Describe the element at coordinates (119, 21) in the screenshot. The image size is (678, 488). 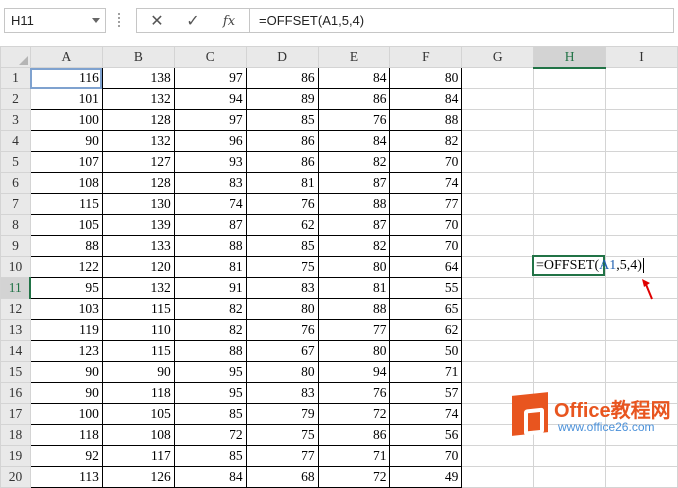
I see `drag-handle-icon` at that location.